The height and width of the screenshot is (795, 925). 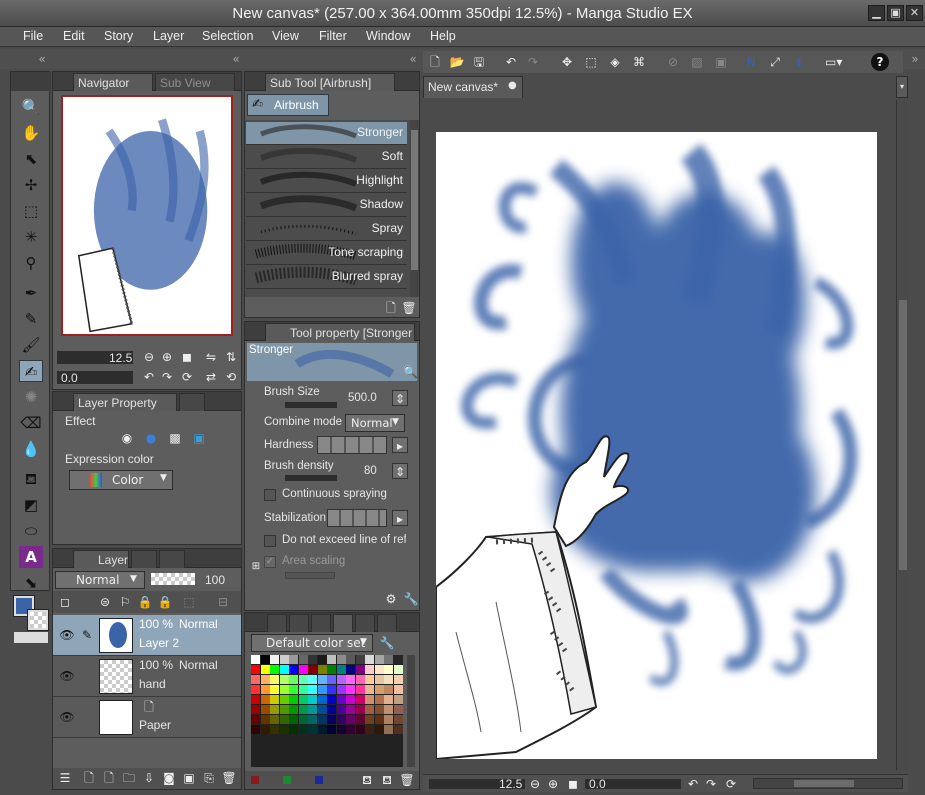 What do you see at coordinates (326, 205) in the screenshot?
I see `brush-item-shadow: Shadow` at bounding box center [326, 205].